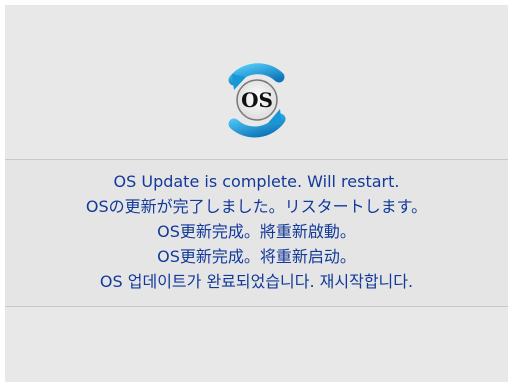 The width and height of the screenshot is (513, 387). What do you see at coordinates (256, 181) in the screenshot?
I see `message-english: OS Update is complete. Will restart.` at bounding box center [256, 181].